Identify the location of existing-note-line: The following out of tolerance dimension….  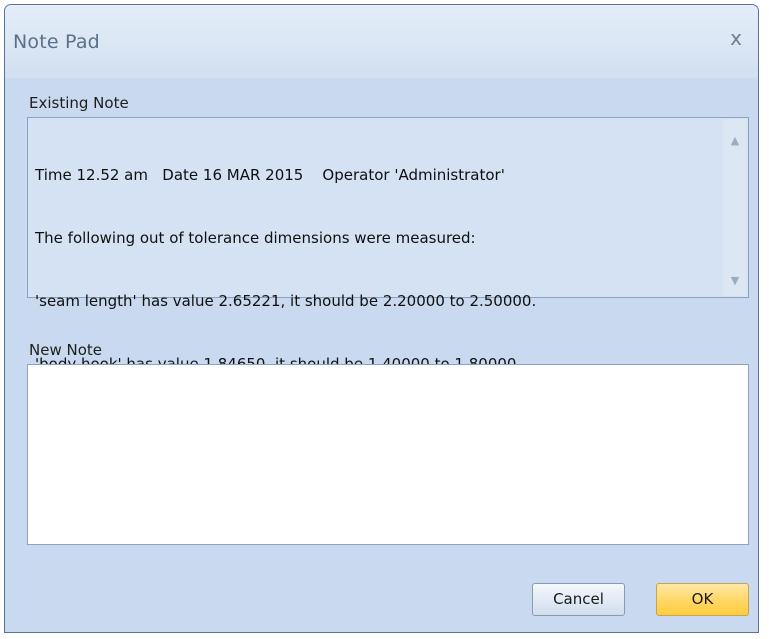
(255, 238).